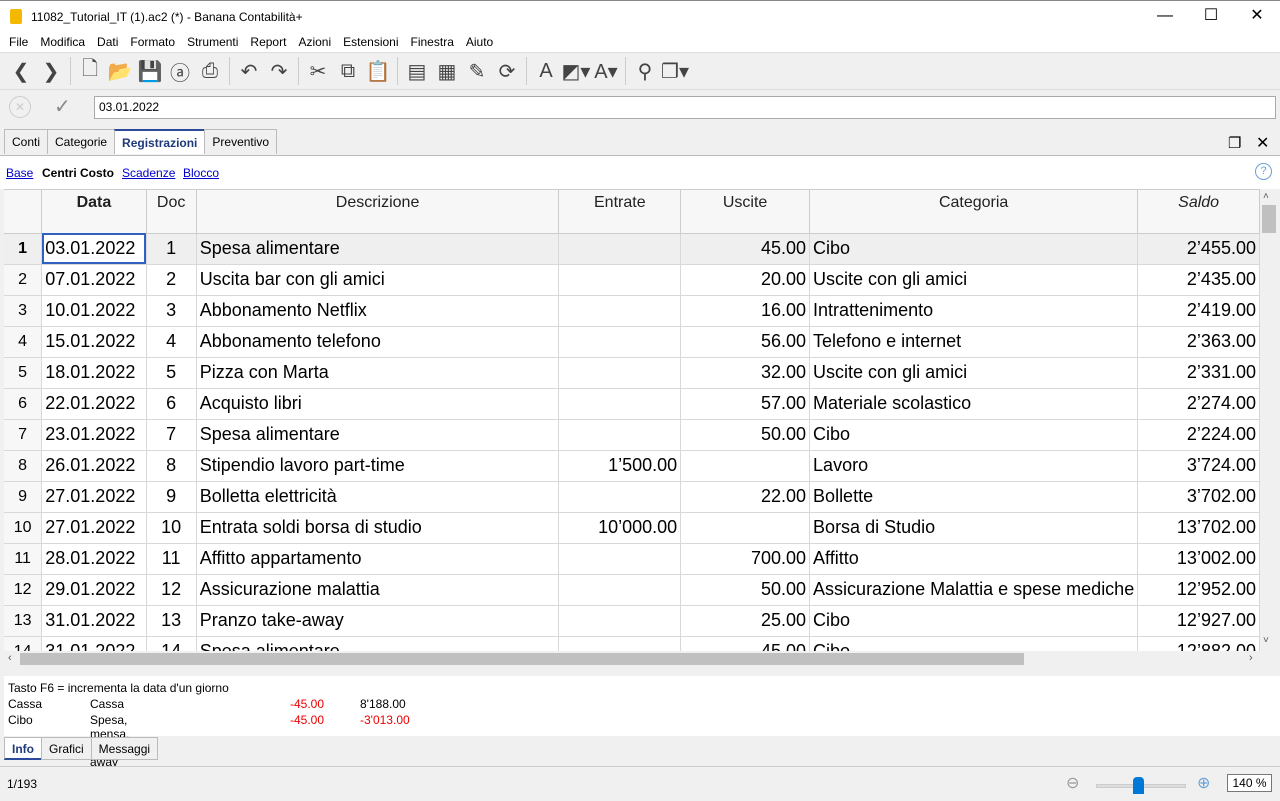  I want to click on expense-cell, so click(745, 466).